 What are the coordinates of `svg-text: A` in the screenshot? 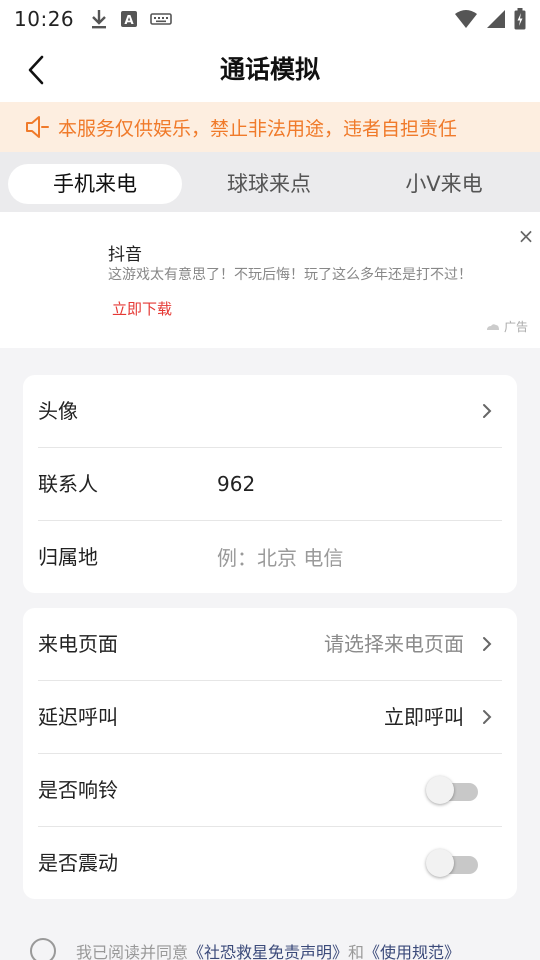 It's located at (129, 20).